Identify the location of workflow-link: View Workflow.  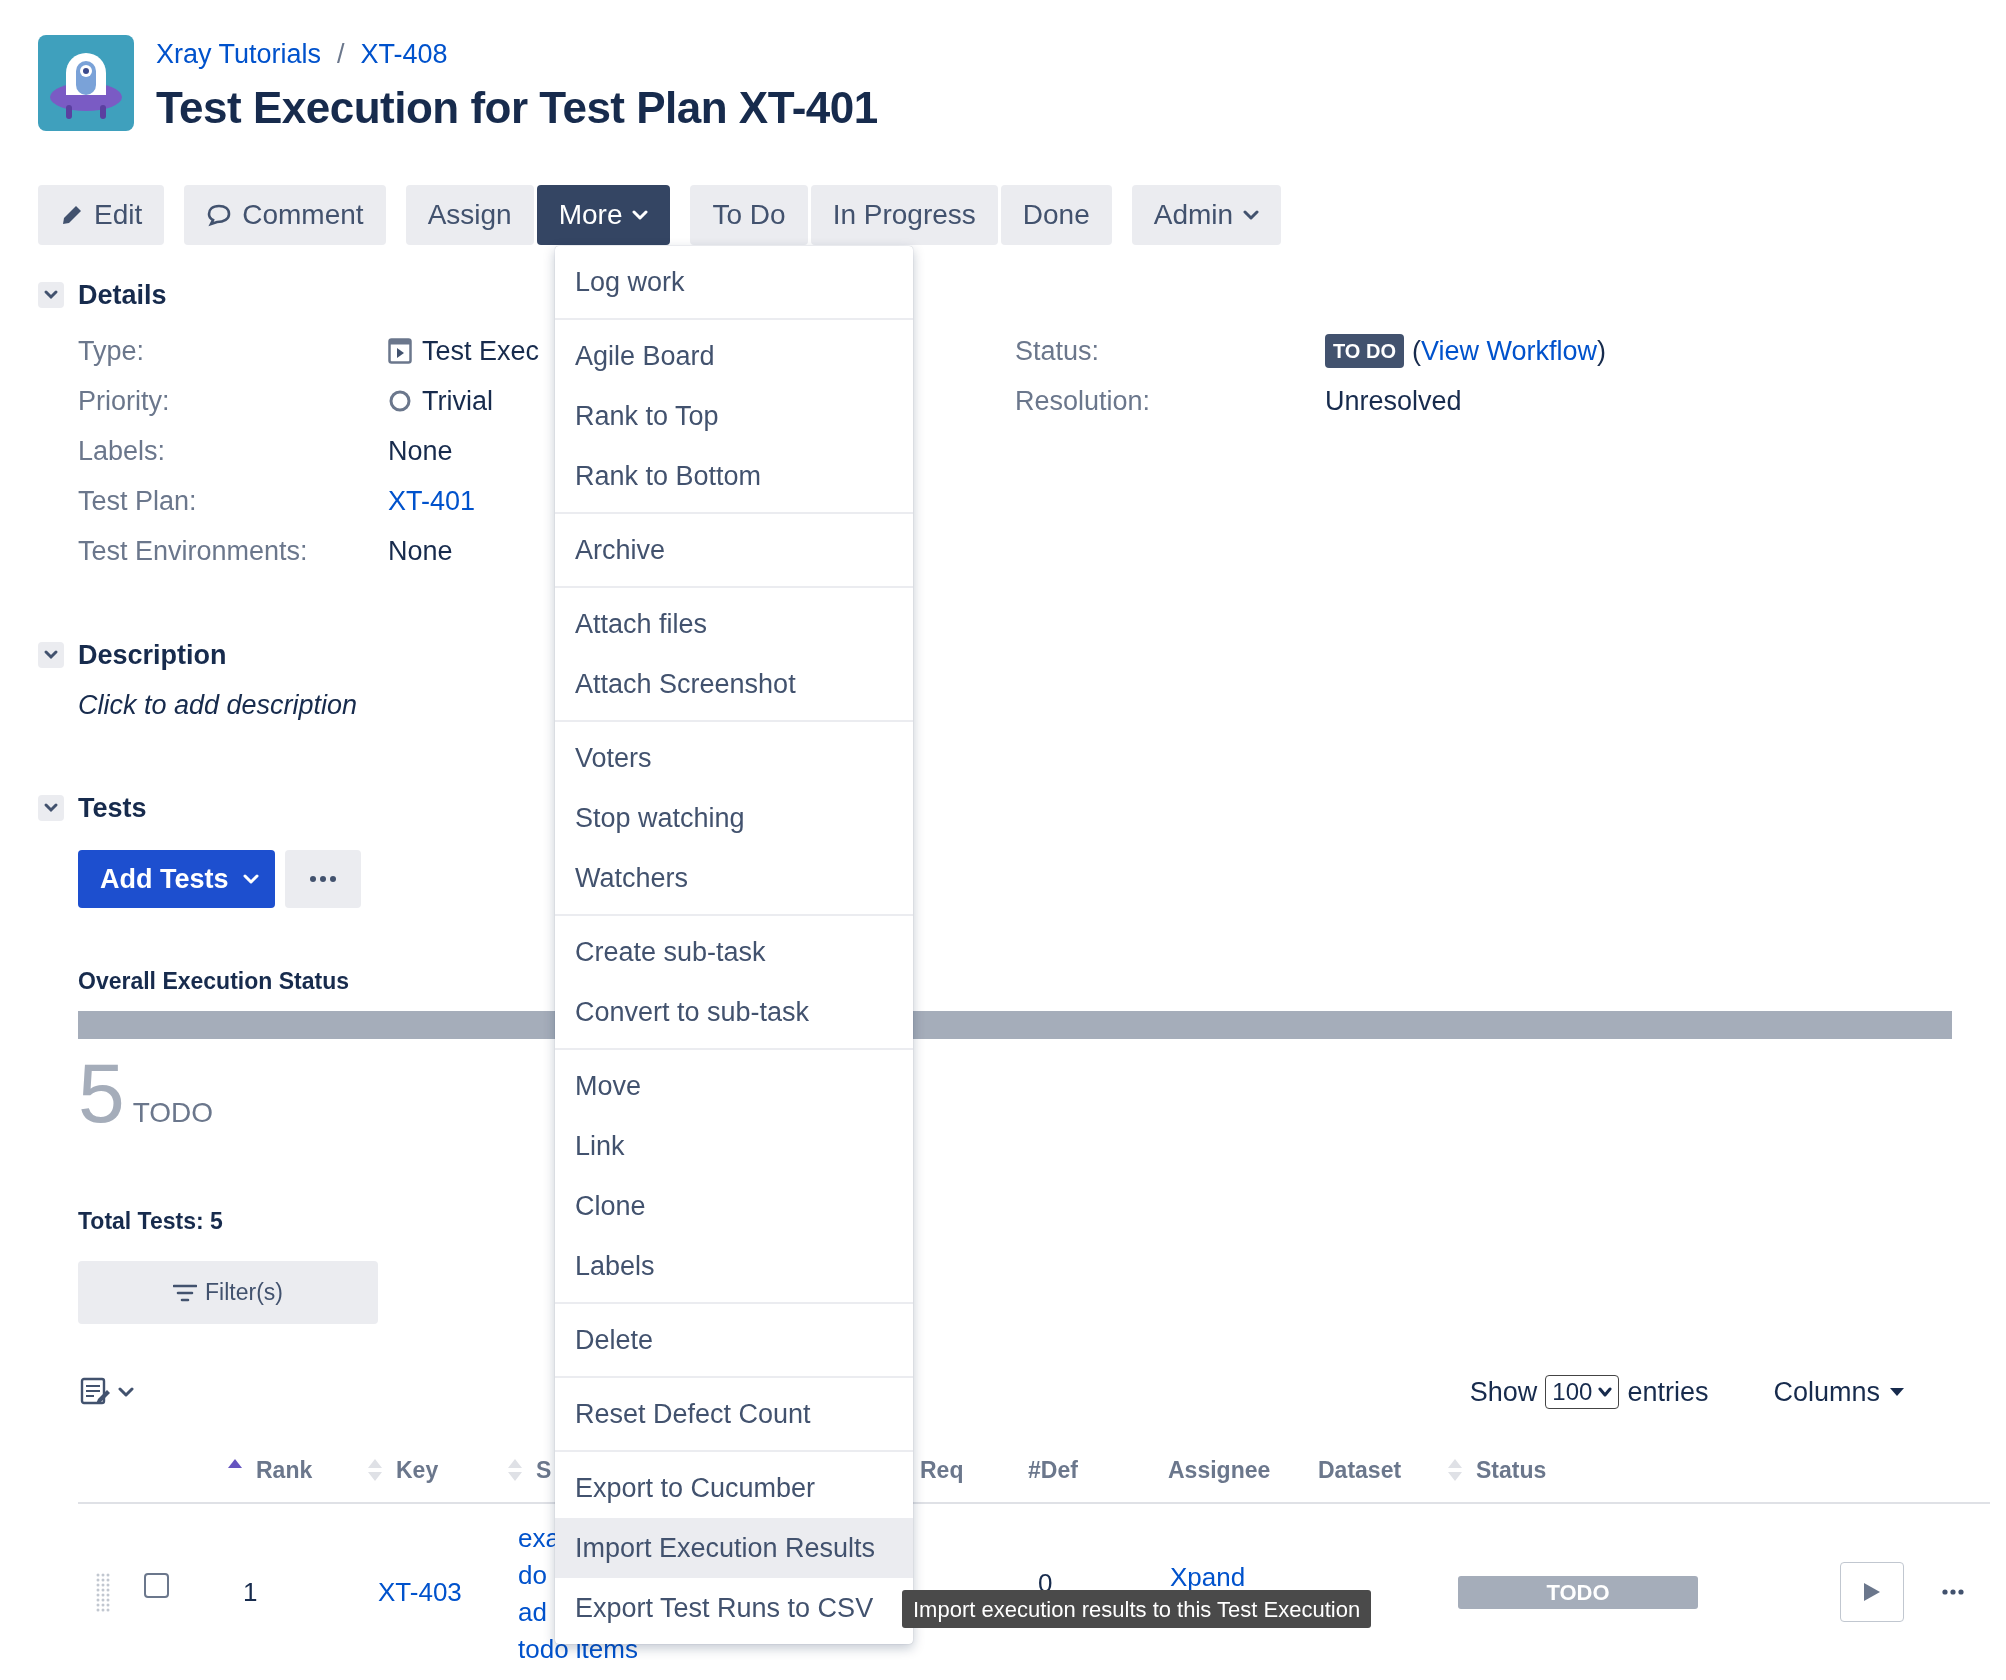
(1509, 351).